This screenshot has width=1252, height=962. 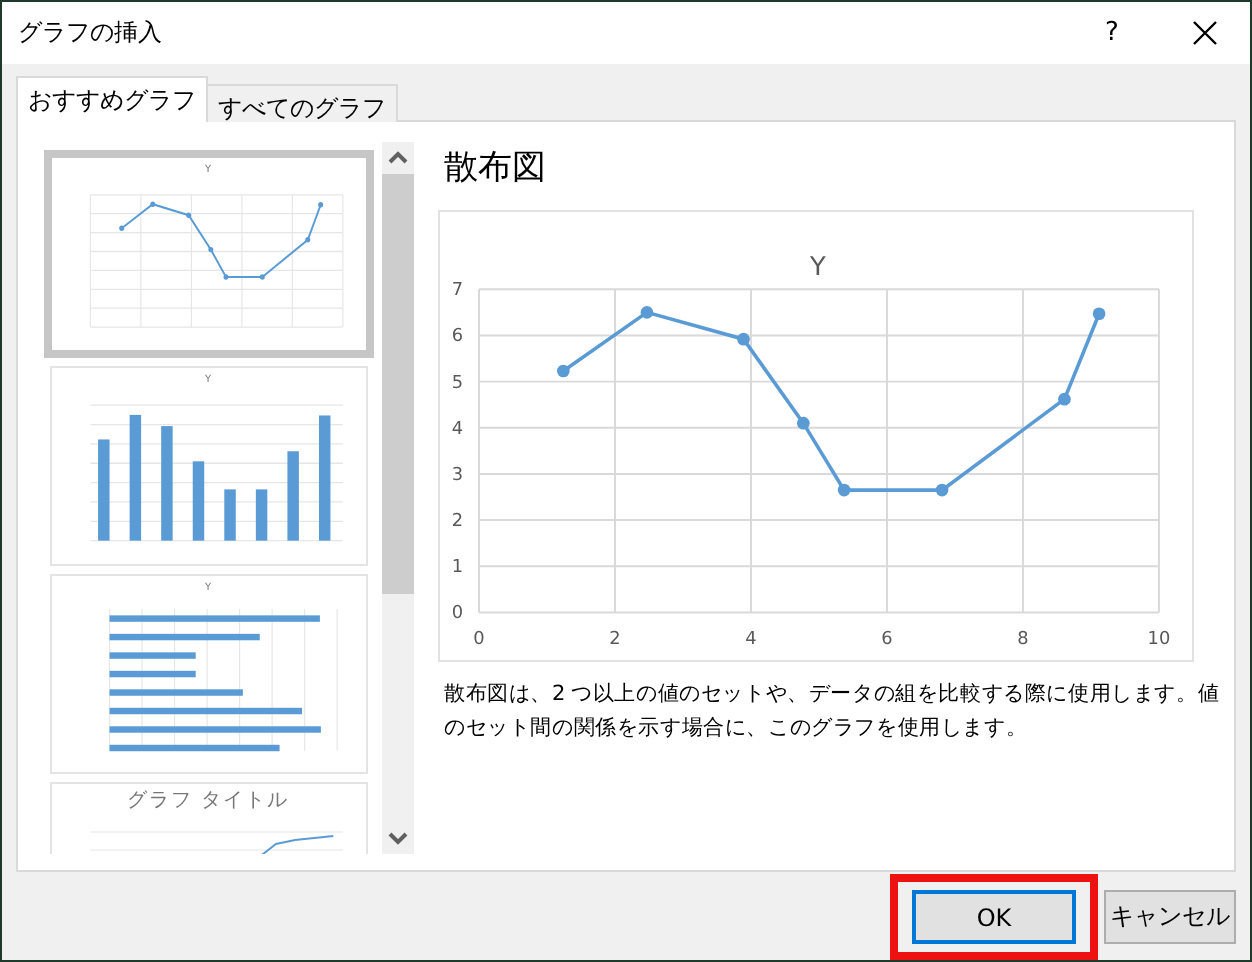 I want to click on x-tick-label: 8, so click(x=1023, y=640).